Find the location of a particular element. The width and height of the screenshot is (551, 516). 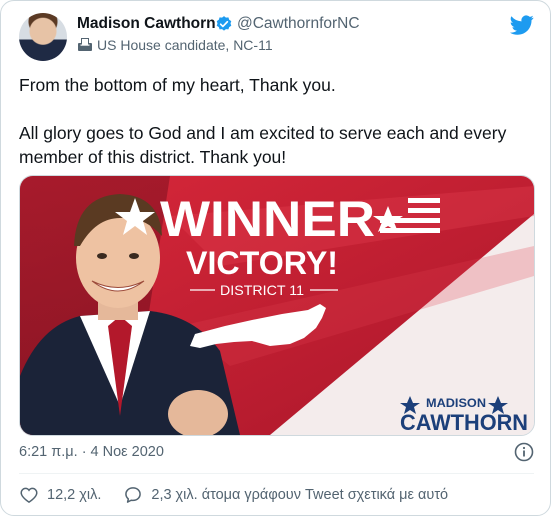

info-icon is located at coordinates (524, 452).